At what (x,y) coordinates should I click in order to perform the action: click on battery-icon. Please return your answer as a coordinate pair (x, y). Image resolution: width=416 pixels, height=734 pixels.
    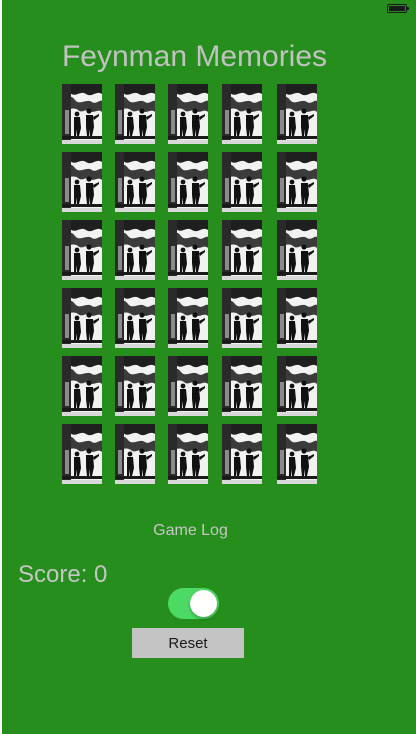
    Looking at the image, I should click on (398, 8).